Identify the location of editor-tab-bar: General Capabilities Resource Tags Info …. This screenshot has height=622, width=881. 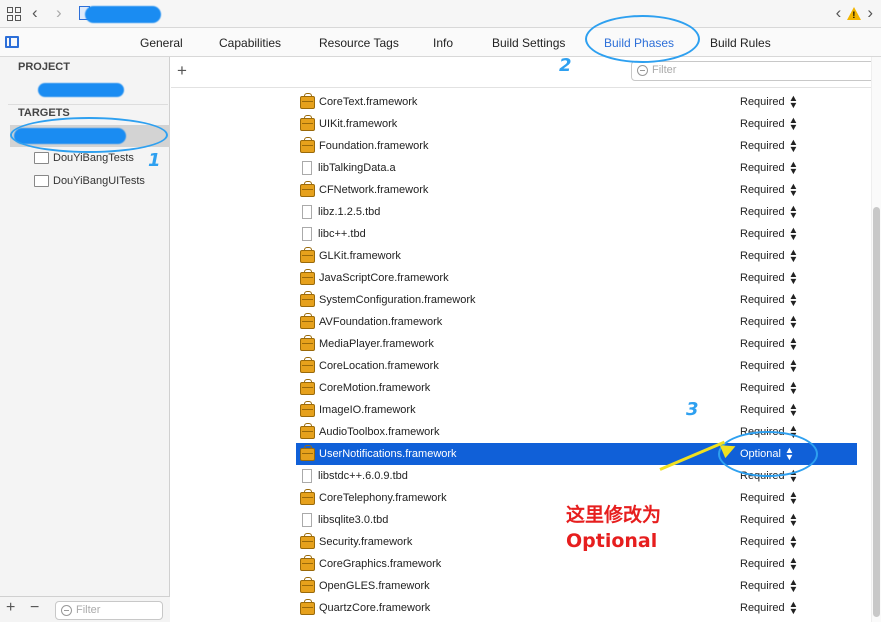
(440, 42).